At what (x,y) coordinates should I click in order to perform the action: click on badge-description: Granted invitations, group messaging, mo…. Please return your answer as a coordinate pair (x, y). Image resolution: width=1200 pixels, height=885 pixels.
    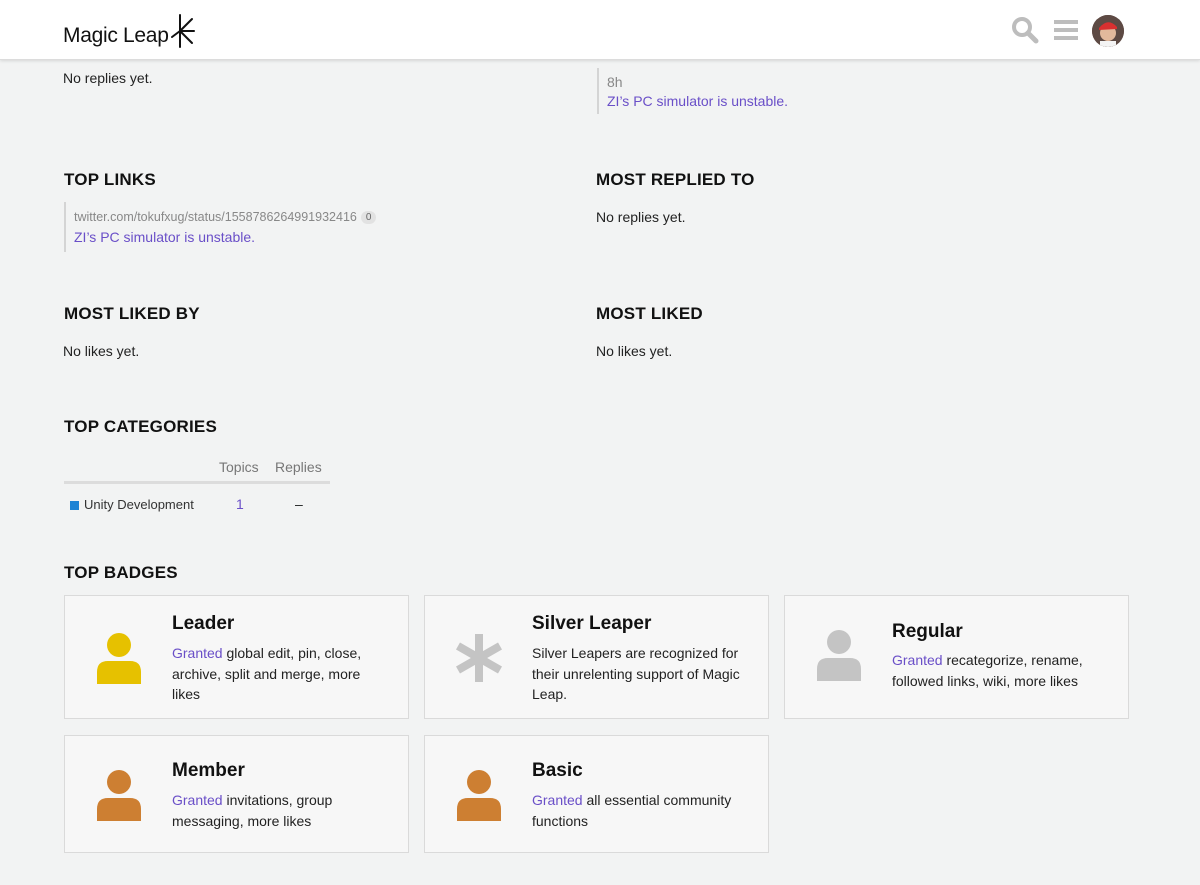
    Looking at the image, I should click on (252, 810).